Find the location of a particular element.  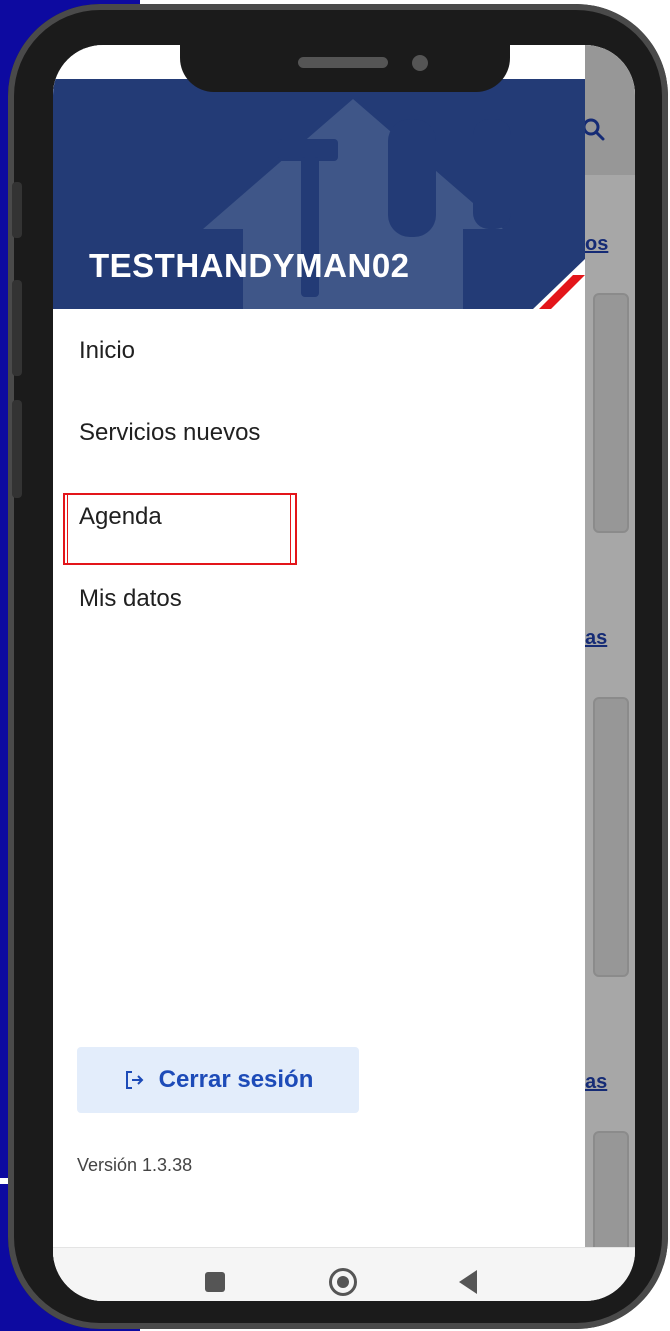

phone-notch is located at coordinates (345, 68).